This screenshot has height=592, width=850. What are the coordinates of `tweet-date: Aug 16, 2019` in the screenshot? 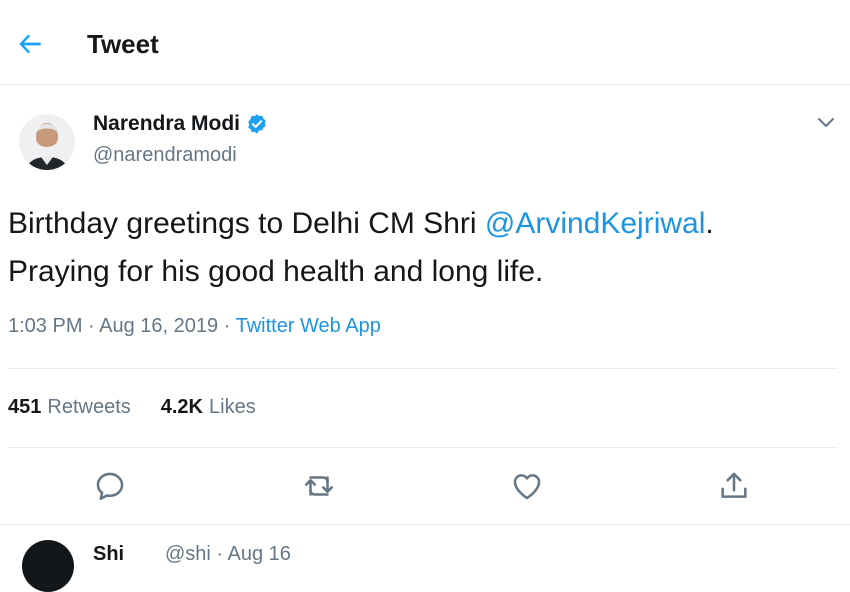 It's located at (158, 326).